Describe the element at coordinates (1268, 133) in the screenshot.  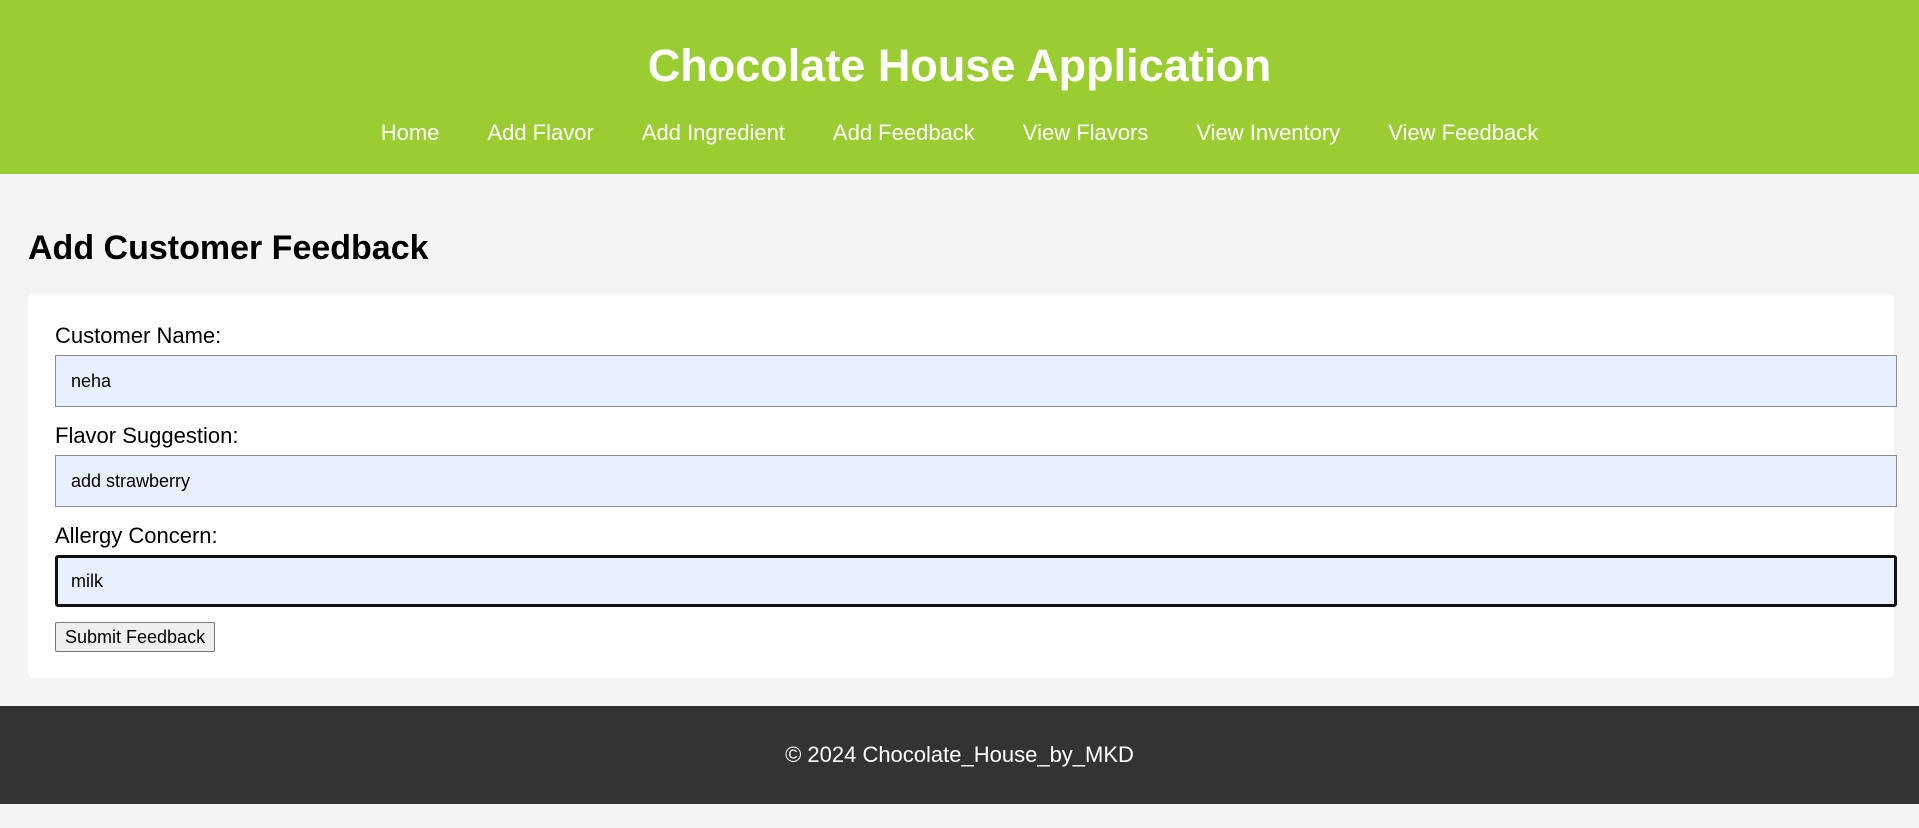
I see `nav-view-inventory: View Inventory` at that location.